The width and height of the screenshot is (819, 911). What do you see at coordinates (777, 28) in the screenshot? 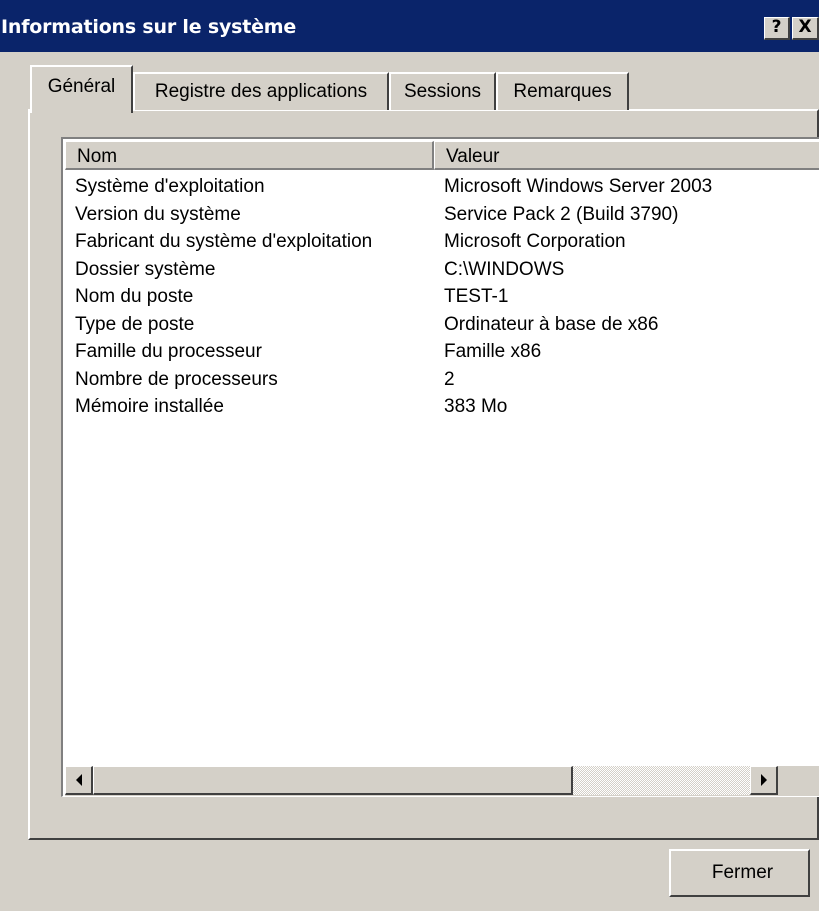
I see `help-button: ?` at bounding box center [777, 28].